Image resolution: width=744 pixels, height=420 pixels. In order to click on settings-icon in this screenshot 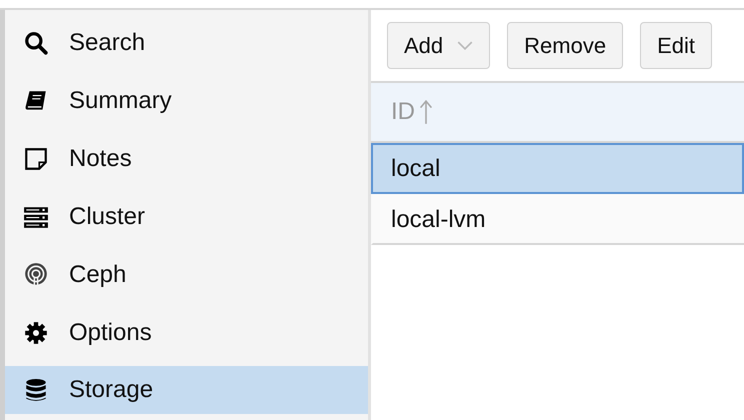, I will do `click(36, 333)`.